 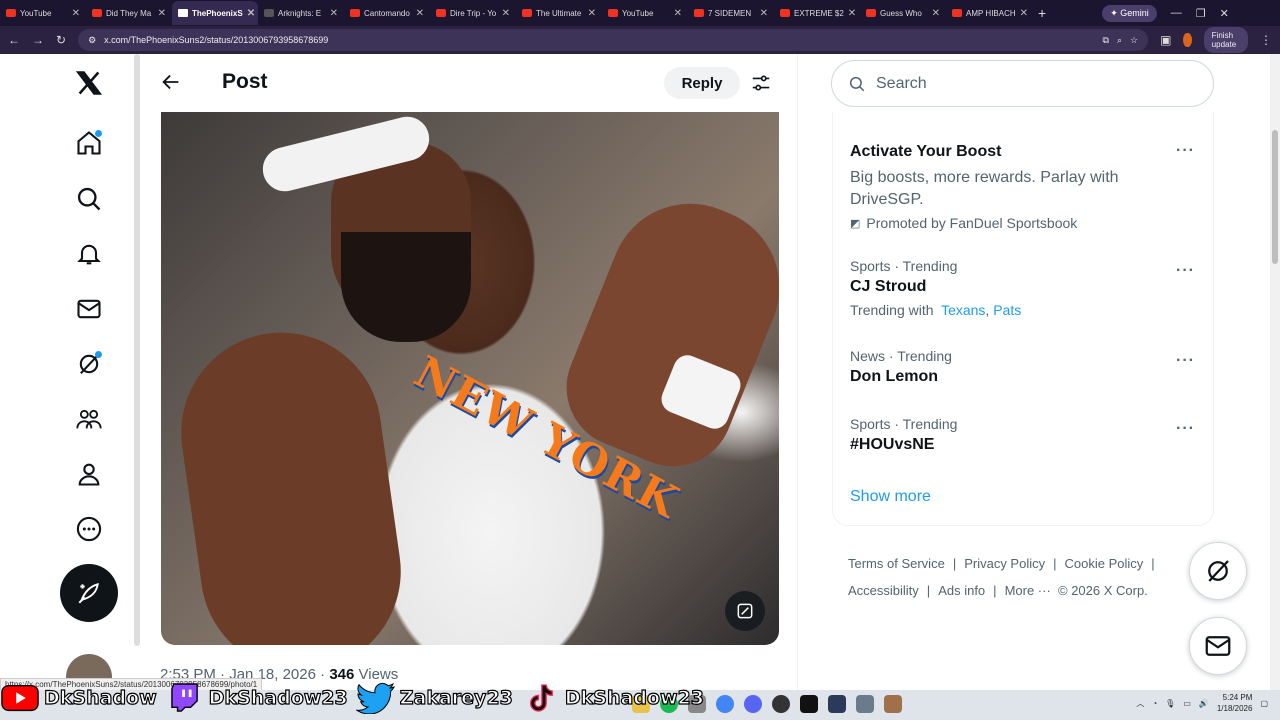 I want to click on bookmark-star-icon: ☆, so click(x=1134, y=40).